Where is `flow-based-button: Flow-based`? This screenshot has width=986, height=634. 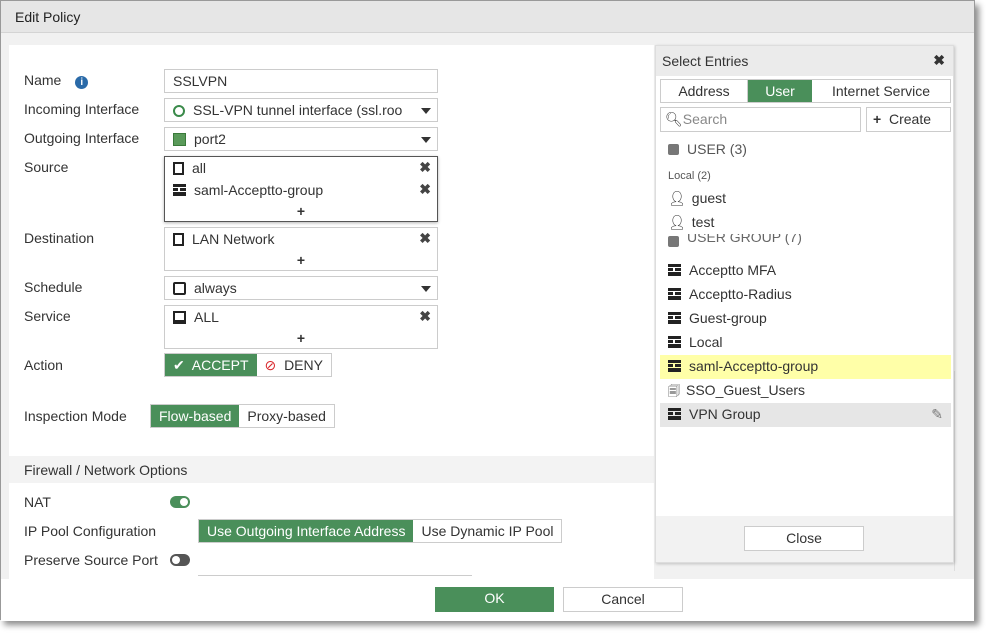
flow-based-button: Flow-based is located at coordinates (195, 416).